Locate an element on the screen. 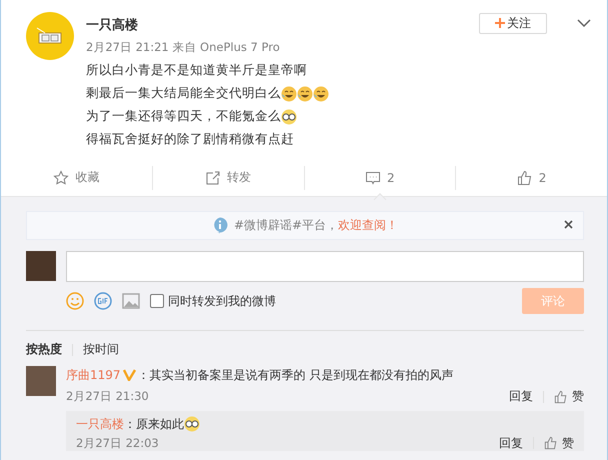  comment-time: 2月27日 21:30 is located at coordinates (107, 396).